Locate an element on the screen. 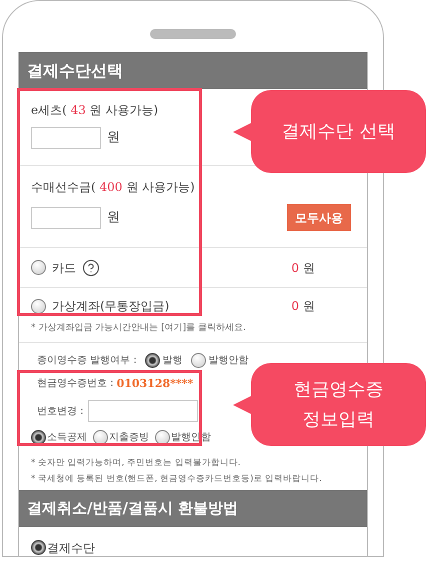 The width and height of the screenshot is (428, 565). transfer-note: * 가상계좌입금 가능시간안내는 [여기]를 클릭하세요. is located at coordinates (139, 328).